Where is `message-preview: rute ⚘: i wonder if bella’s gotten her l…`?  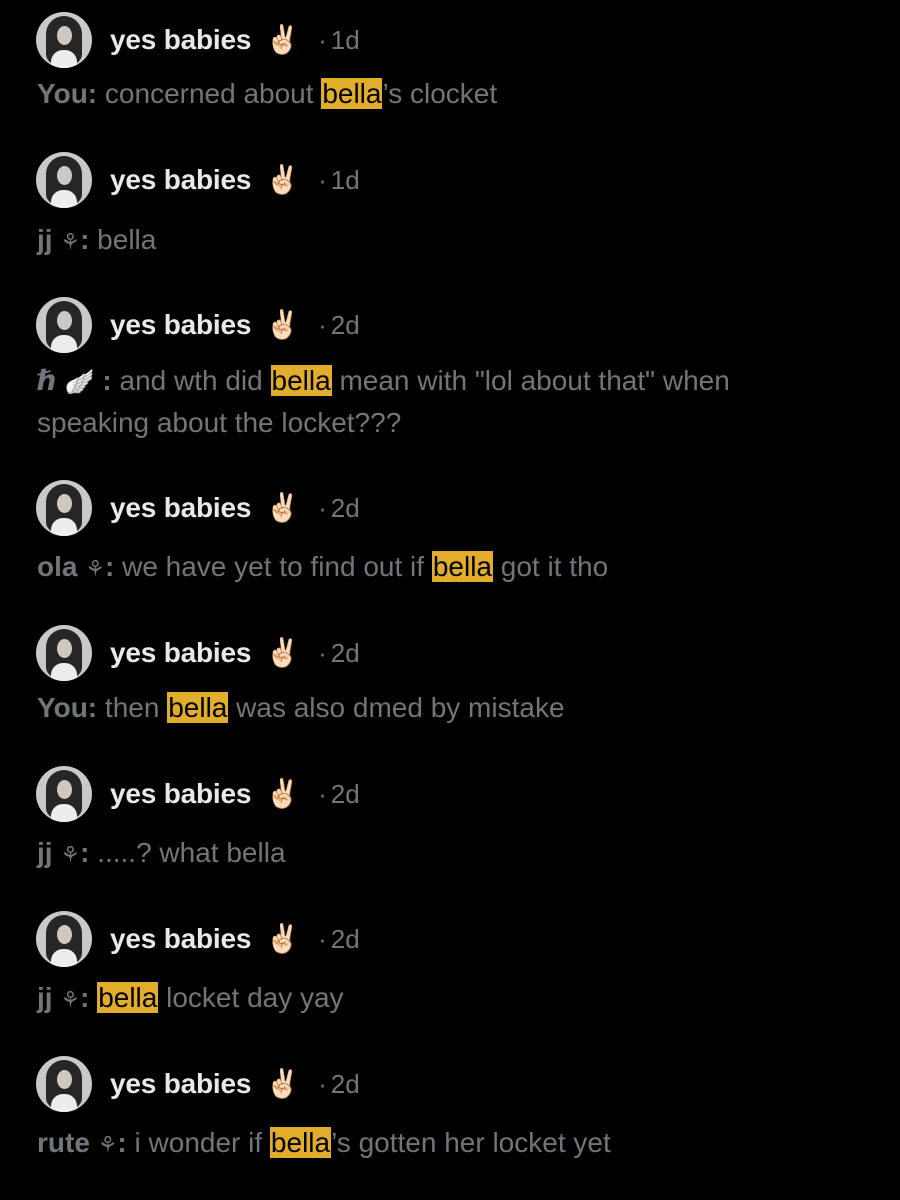 message-preview: rute ⚘: i wonder if bella’s gotten her l… is located at coordinates (437, 1144).